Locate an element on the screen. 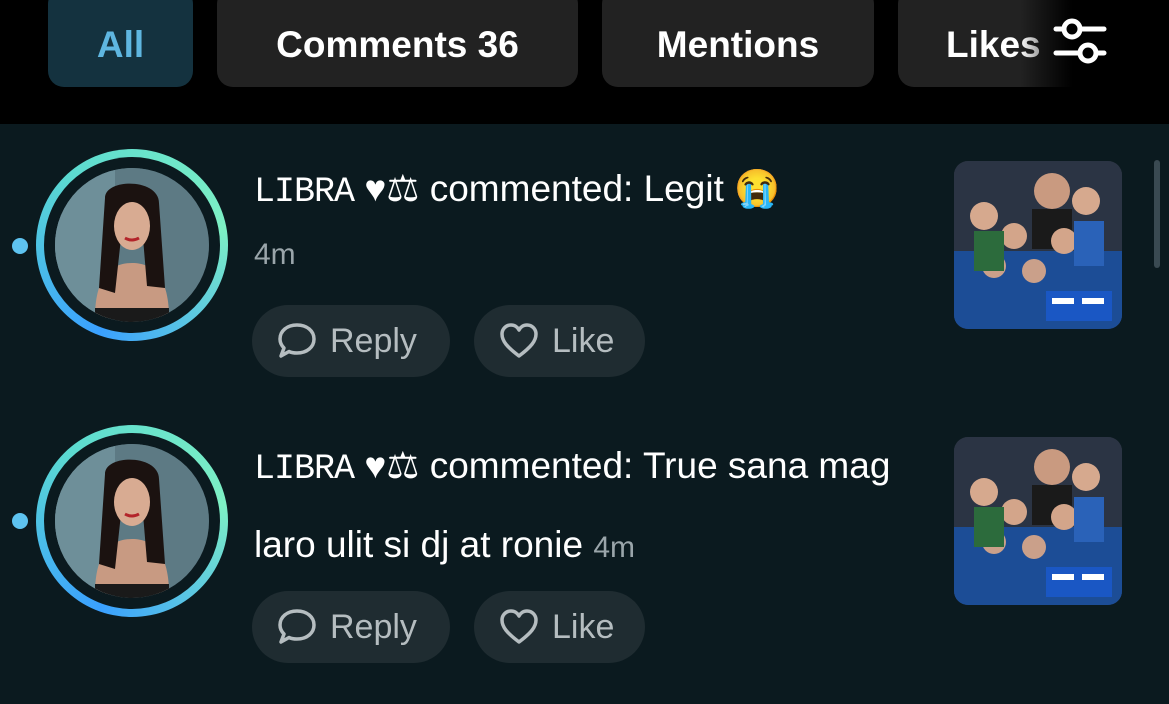 This screenshot has width=1169, height=704. loudly-crying-face-emoji: 😭 is located at coordinates (757, 188).